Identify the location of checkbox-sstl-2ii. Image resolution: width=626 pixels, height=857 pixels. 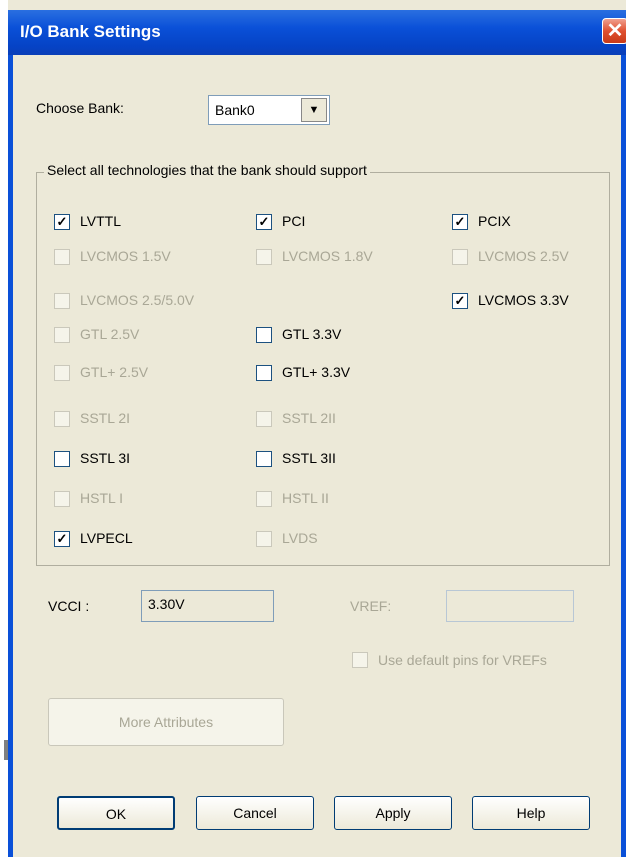
(264, 419).